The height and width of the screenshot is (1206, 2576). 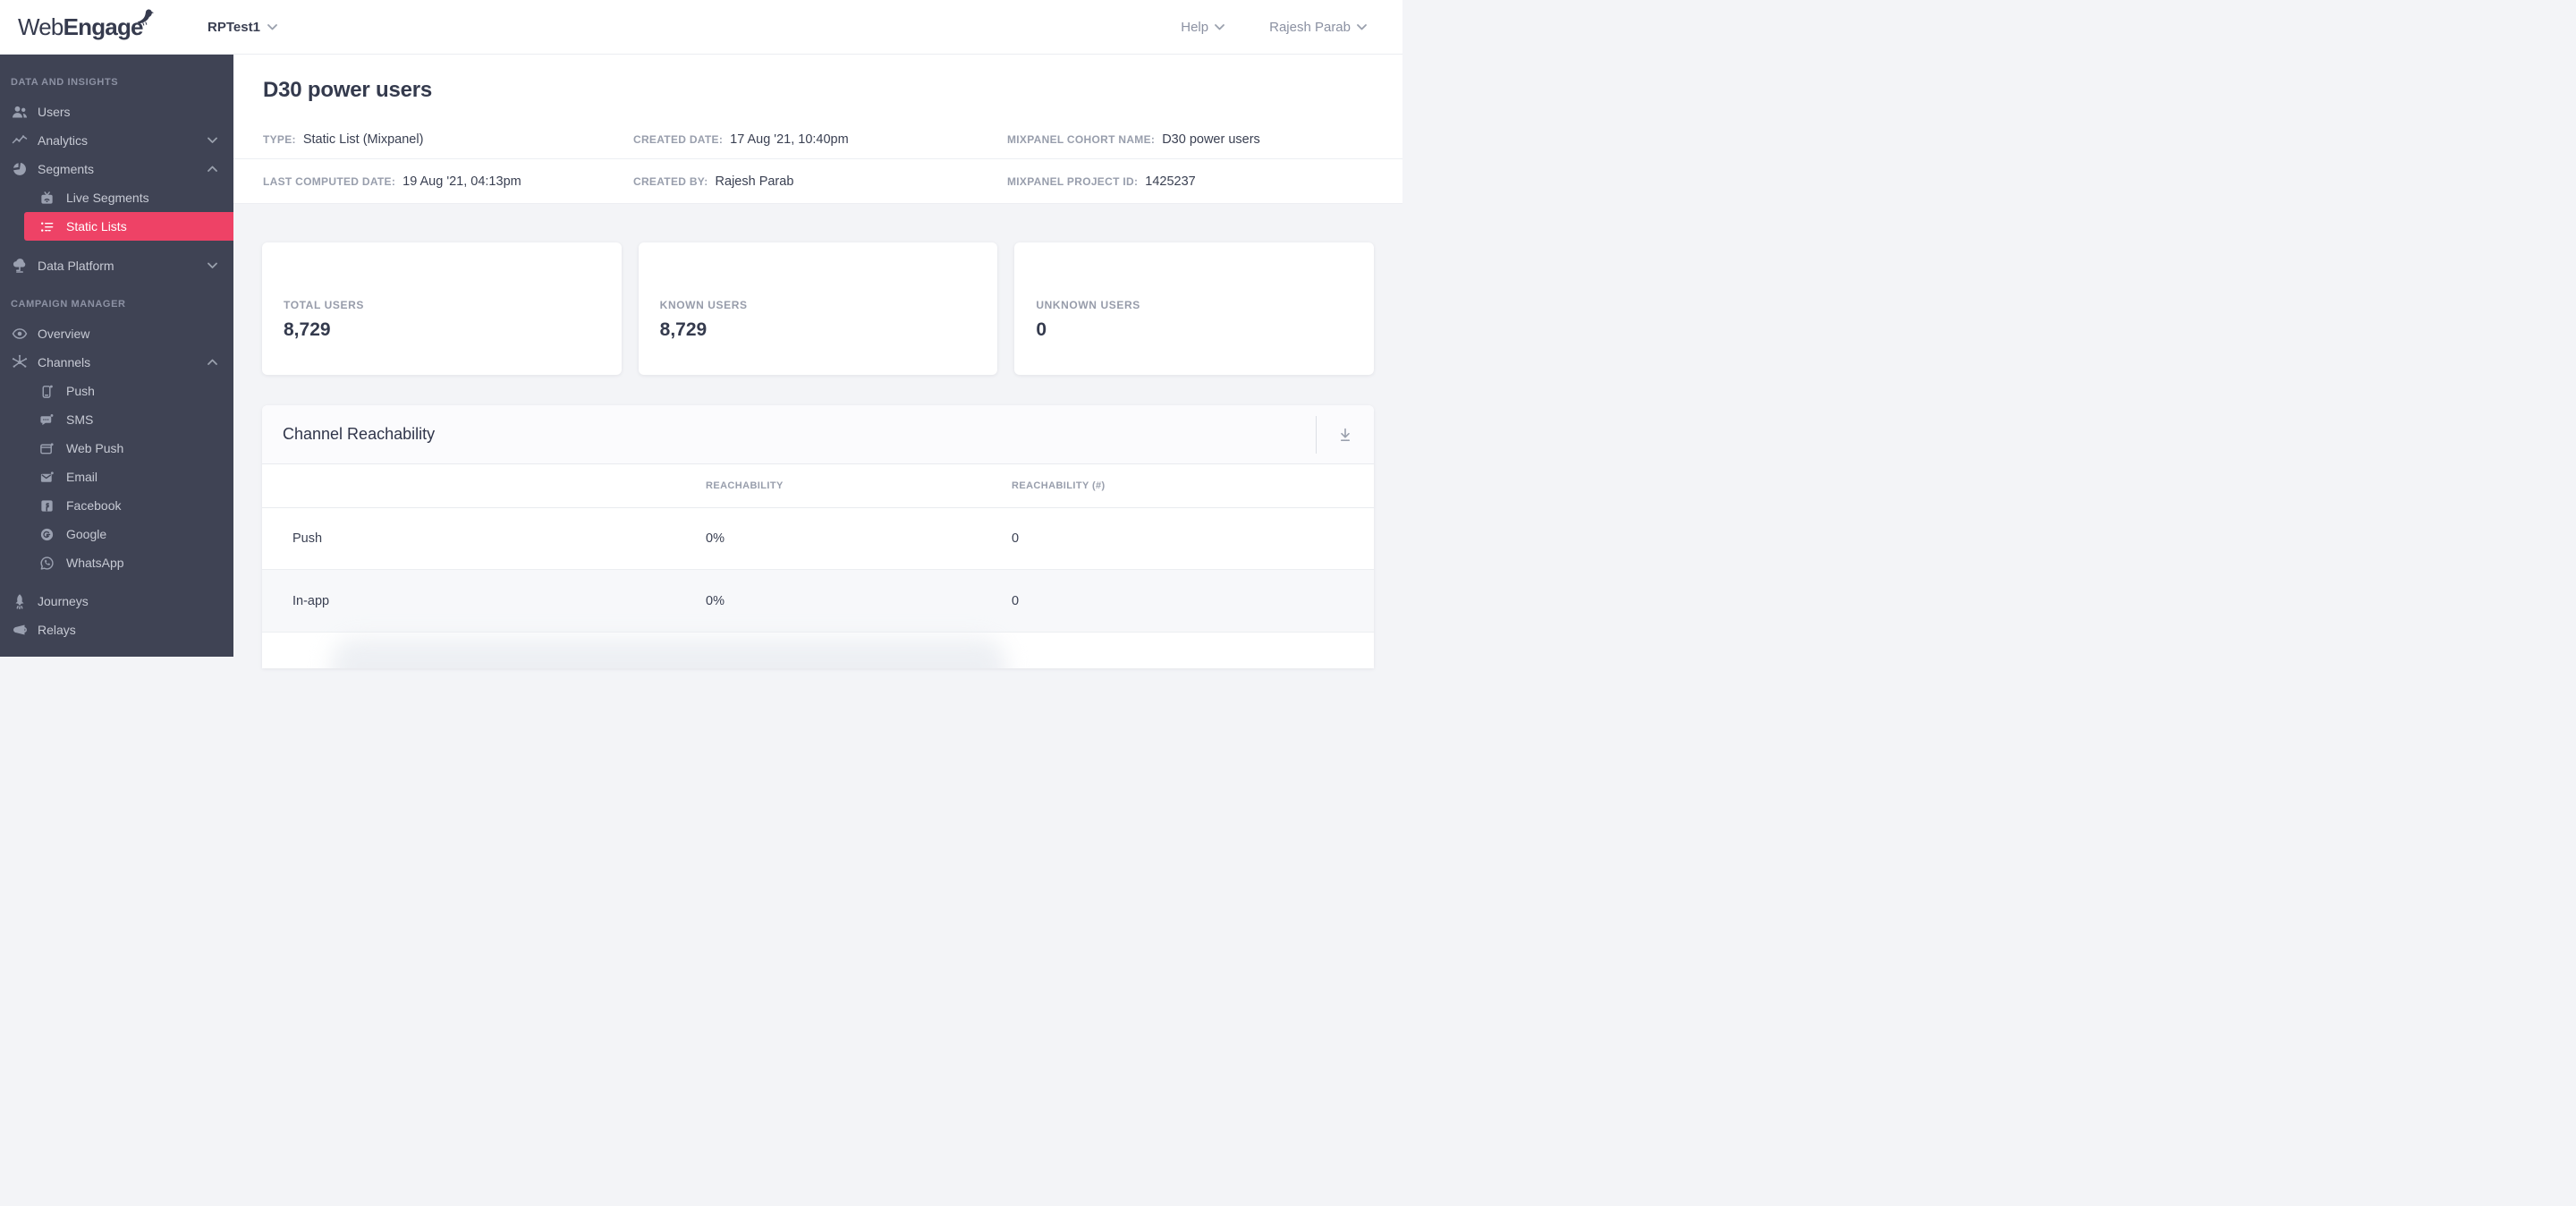 What do you see at coordinates (116, 362) in the screenshot?
I see `sidebar-item-channels: Channels` at bounding box center [116, 362].